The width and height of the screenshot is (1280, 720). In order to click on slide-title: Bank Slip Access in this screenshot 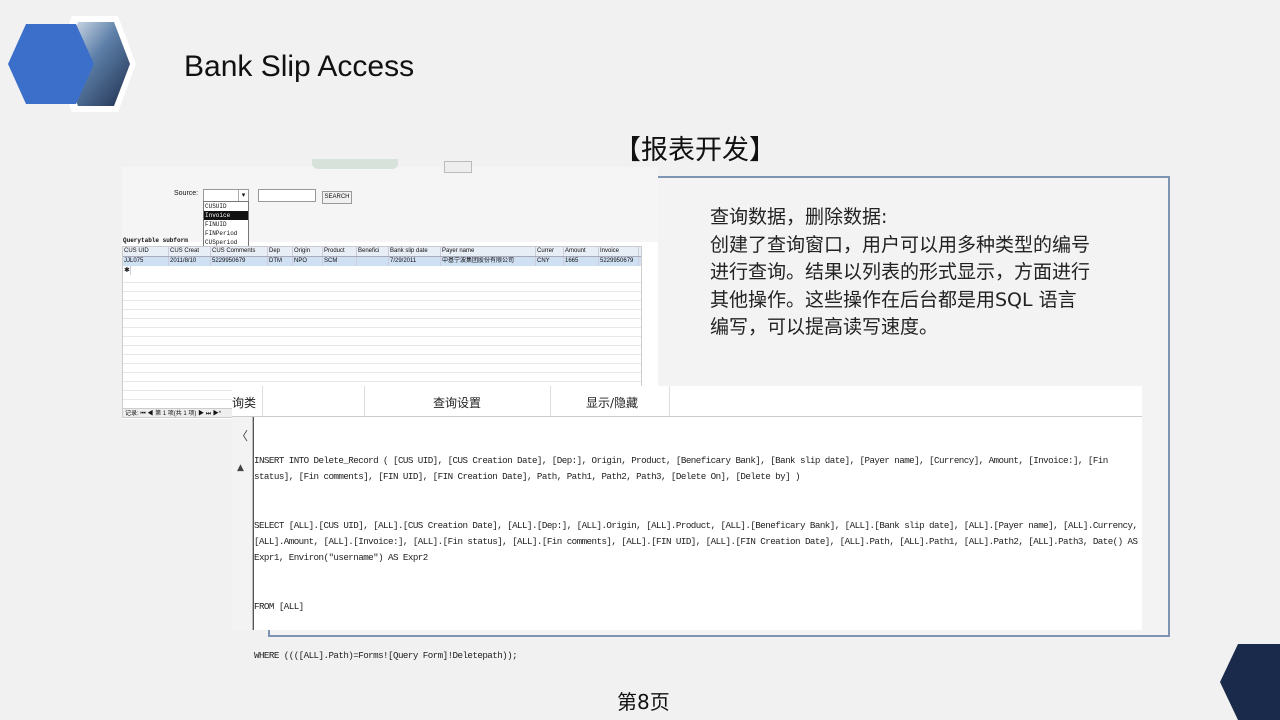, I will do `click(299, 66)`.